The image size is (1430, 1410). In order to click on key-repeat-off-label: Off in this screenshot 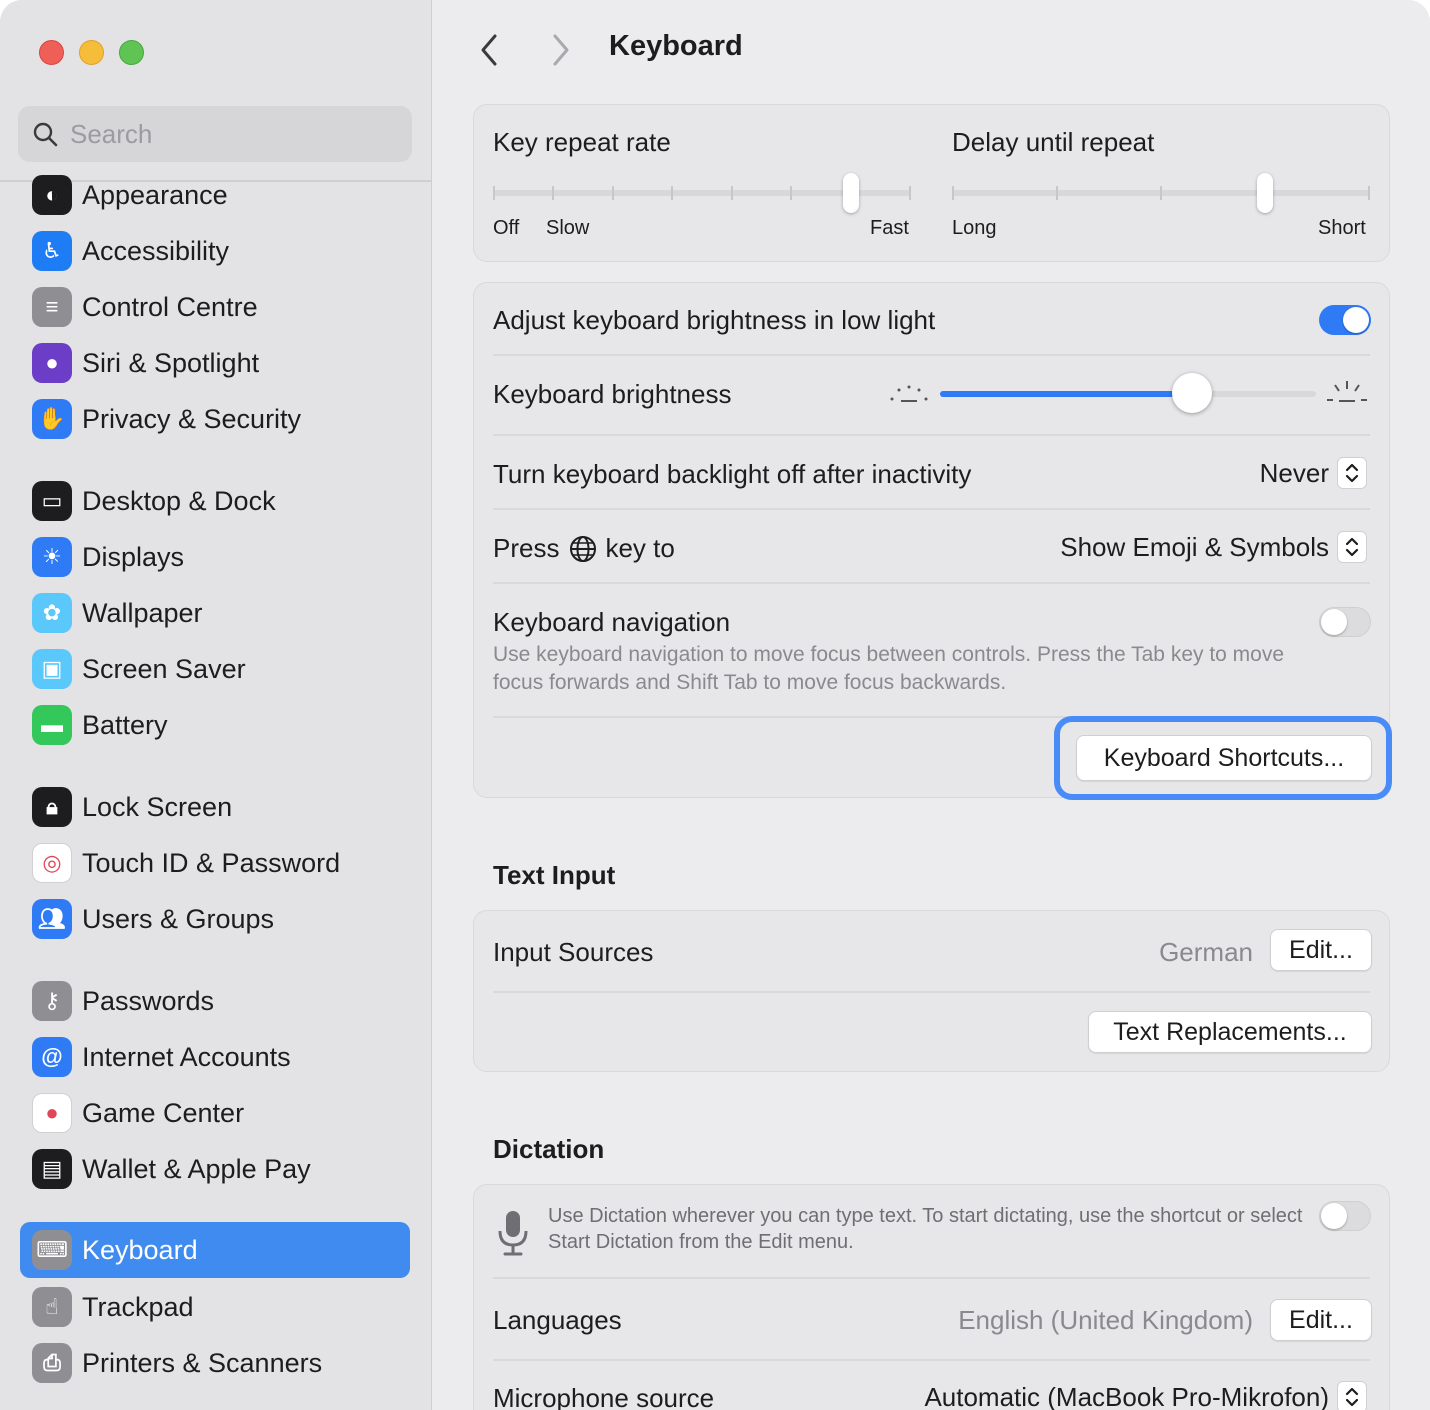, I will do `click(506, 228)`.